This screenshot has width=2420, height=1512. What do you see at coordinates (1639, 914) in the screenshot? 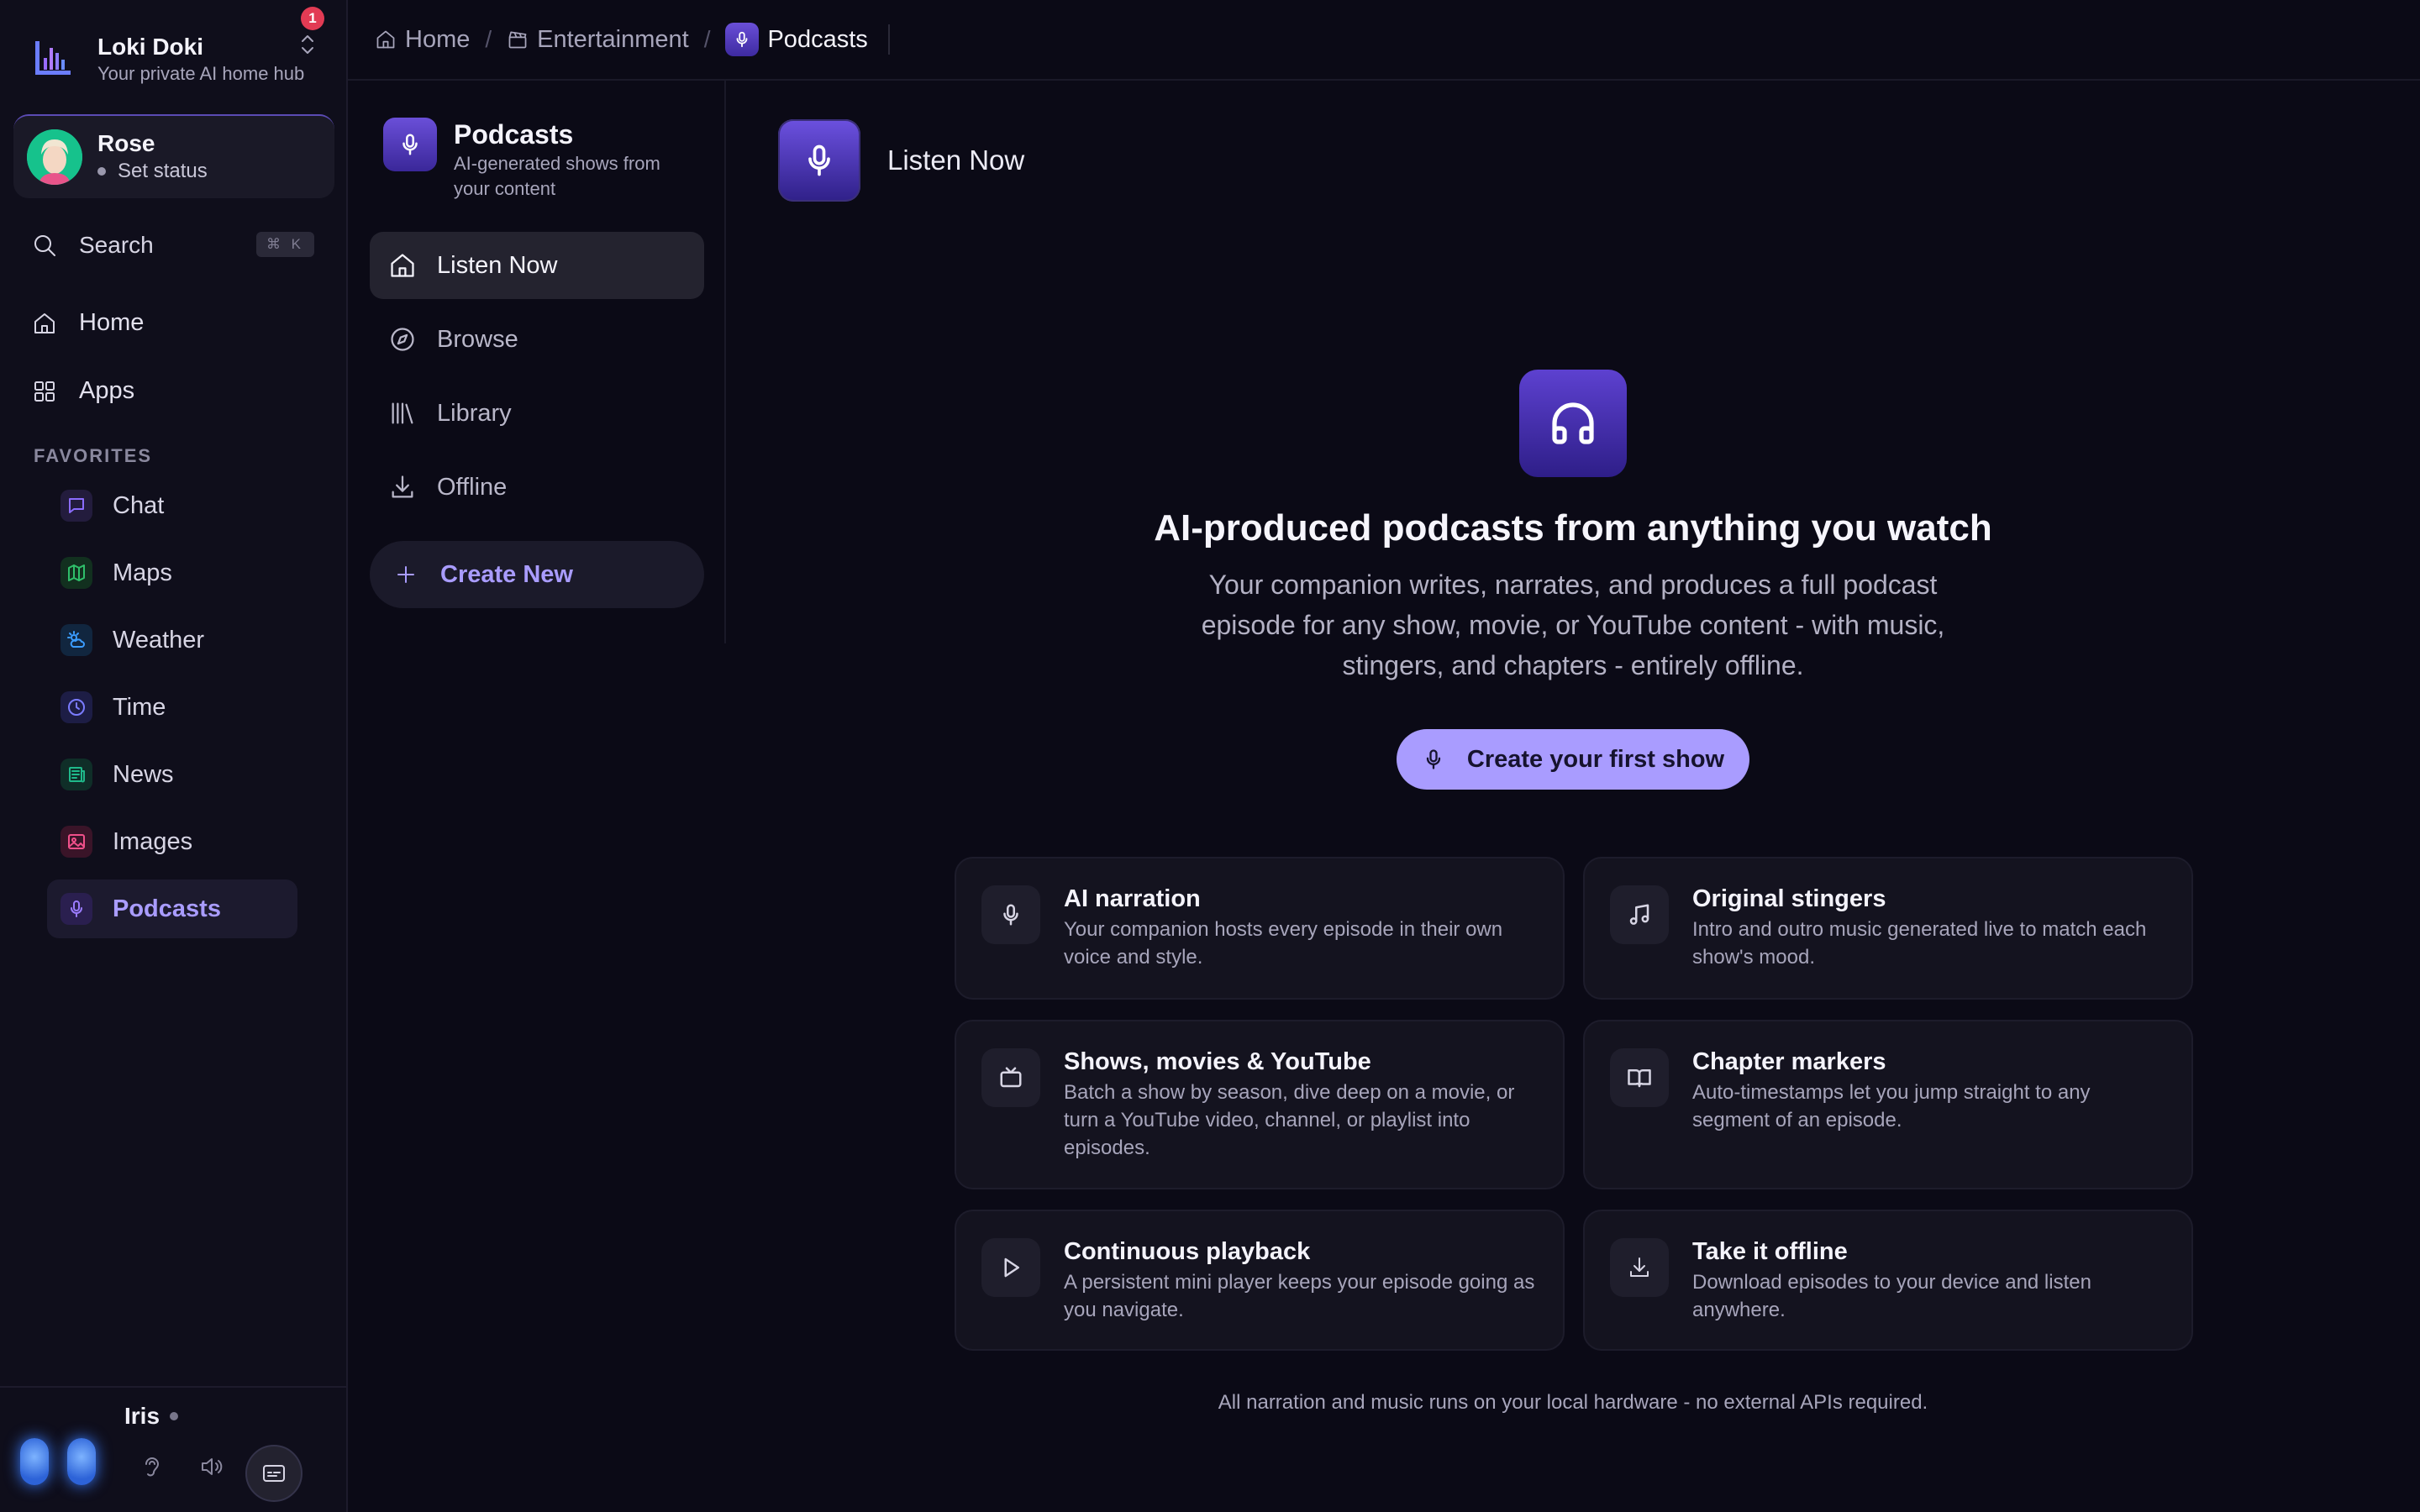
I see `music-note-icon` at bounding box center [1639, 914].